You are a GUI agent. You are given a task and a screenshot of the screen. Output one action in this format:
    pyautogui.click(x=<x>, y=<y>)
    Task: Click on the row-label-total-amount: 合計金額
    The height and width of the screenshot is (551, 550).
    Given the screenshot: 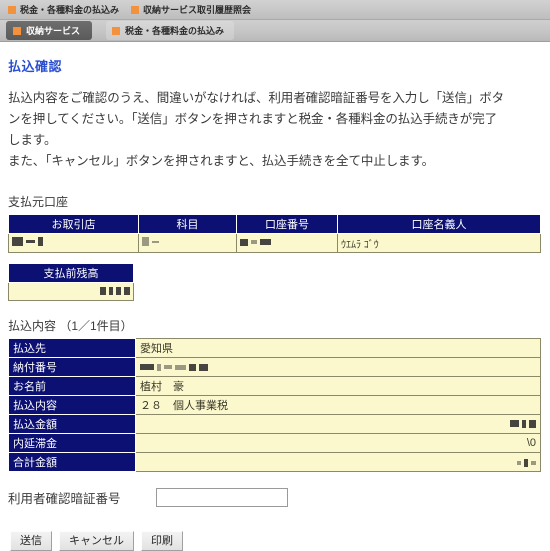 What is the action you would take?
    pyautogui.click(x=72, y=462)
    